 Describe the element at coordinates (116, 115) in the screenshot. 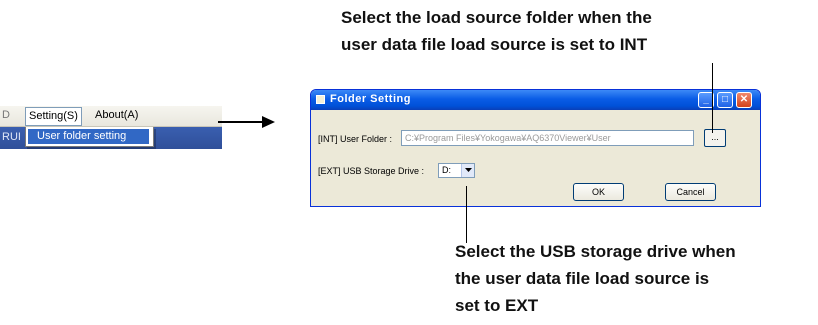

I see `menu-about: About(A)` at that location.